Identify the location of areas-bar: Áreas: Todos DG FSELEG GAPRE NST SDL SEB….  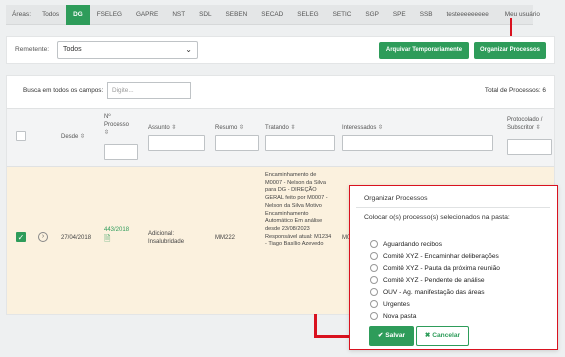
(273, 14).